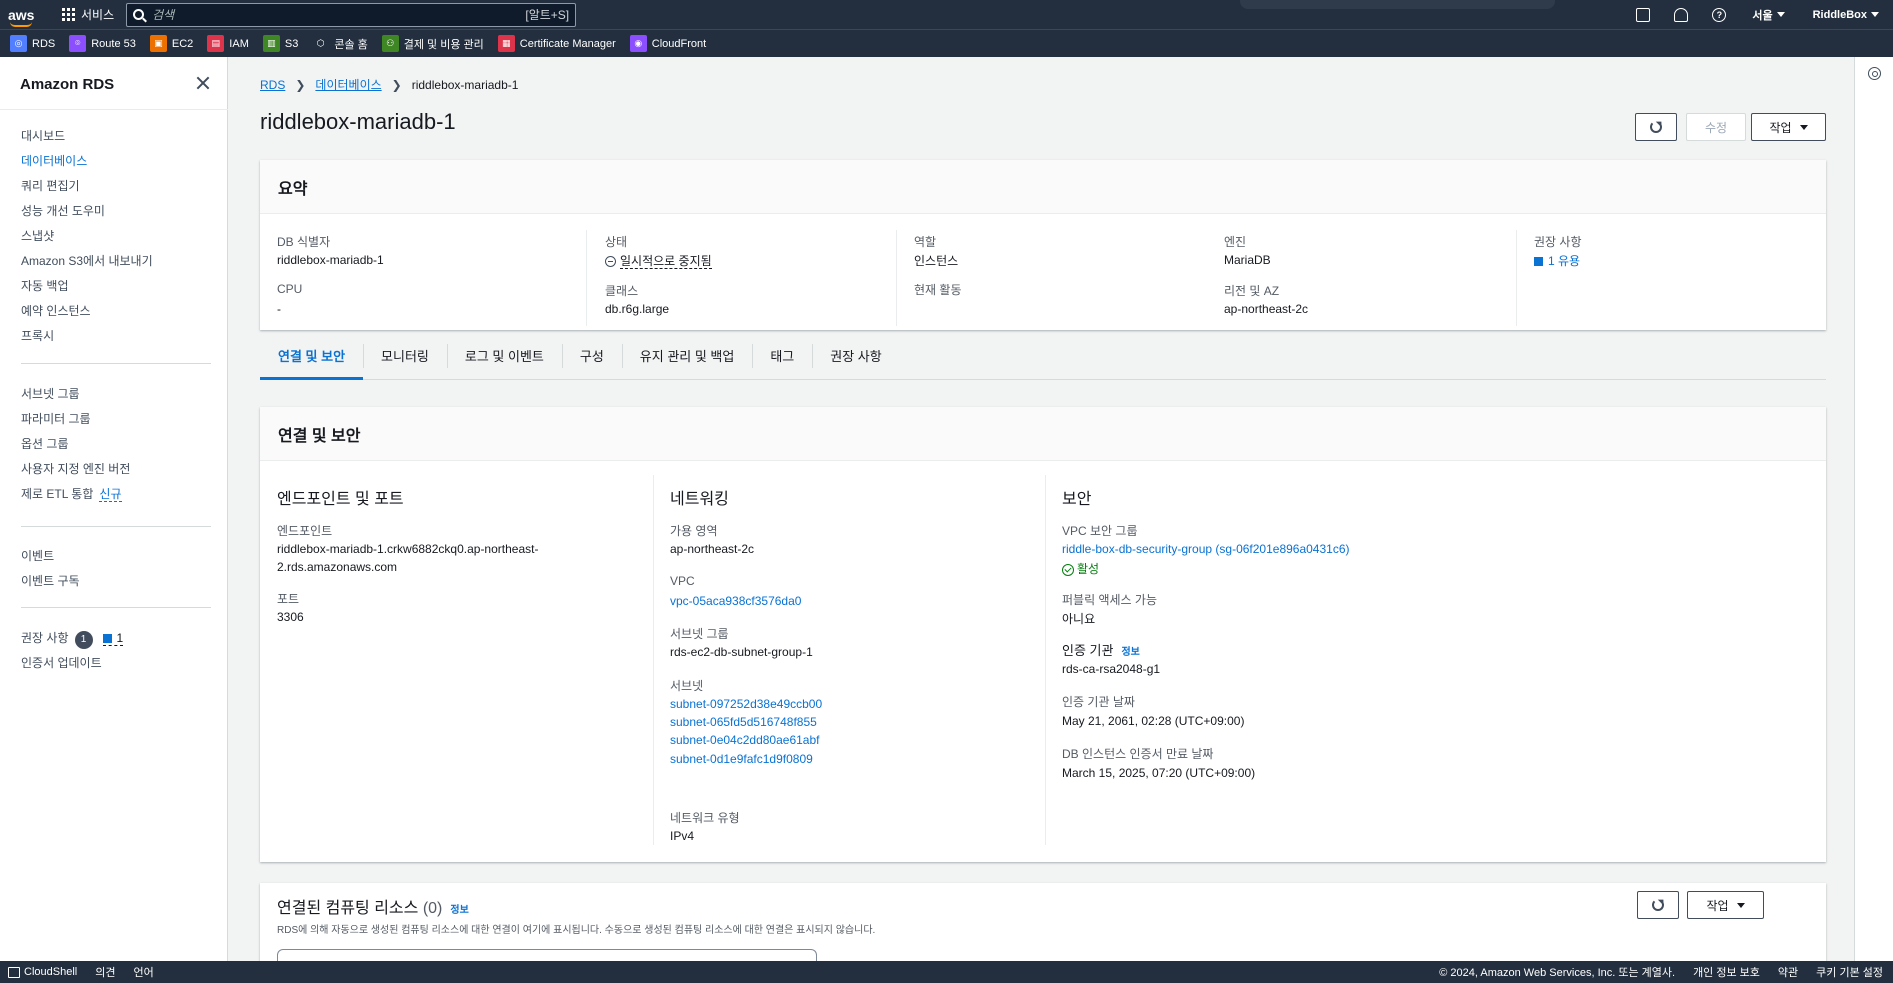 The image size is (1893, 983). What do you see at coordinates (658, 260) in the screenshot?
I see `status-value: 일시적으로 중지됨` at bounding box center [658, 260].